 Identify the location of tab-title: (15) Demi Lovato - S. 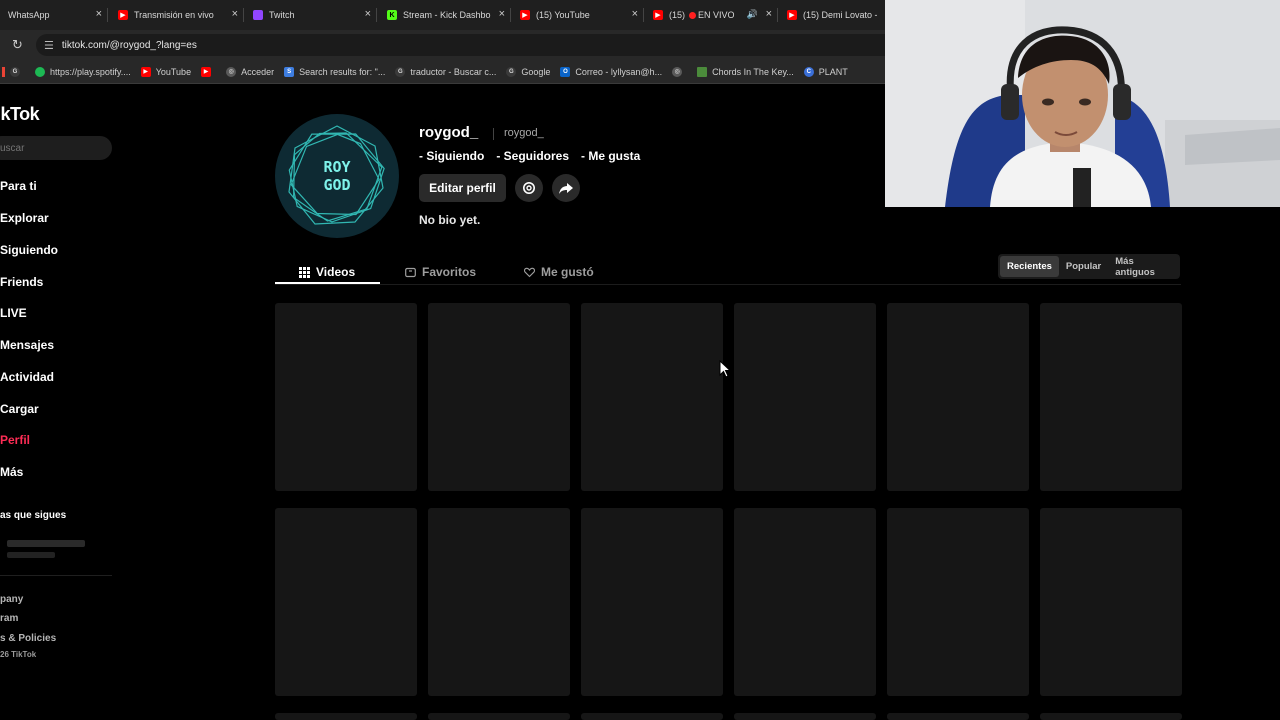
(840, 15).